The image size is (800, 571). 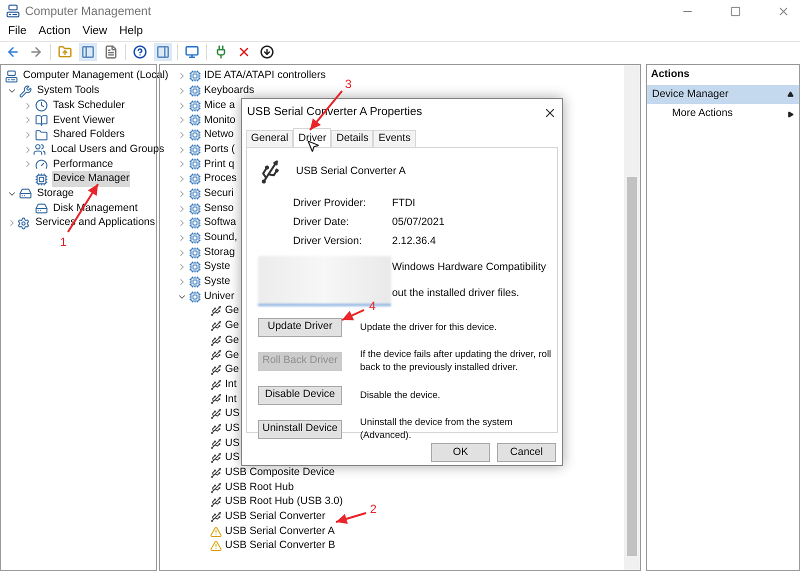 I want to click on device-name: USB Serial Converter A, so click(x=351, y=172).